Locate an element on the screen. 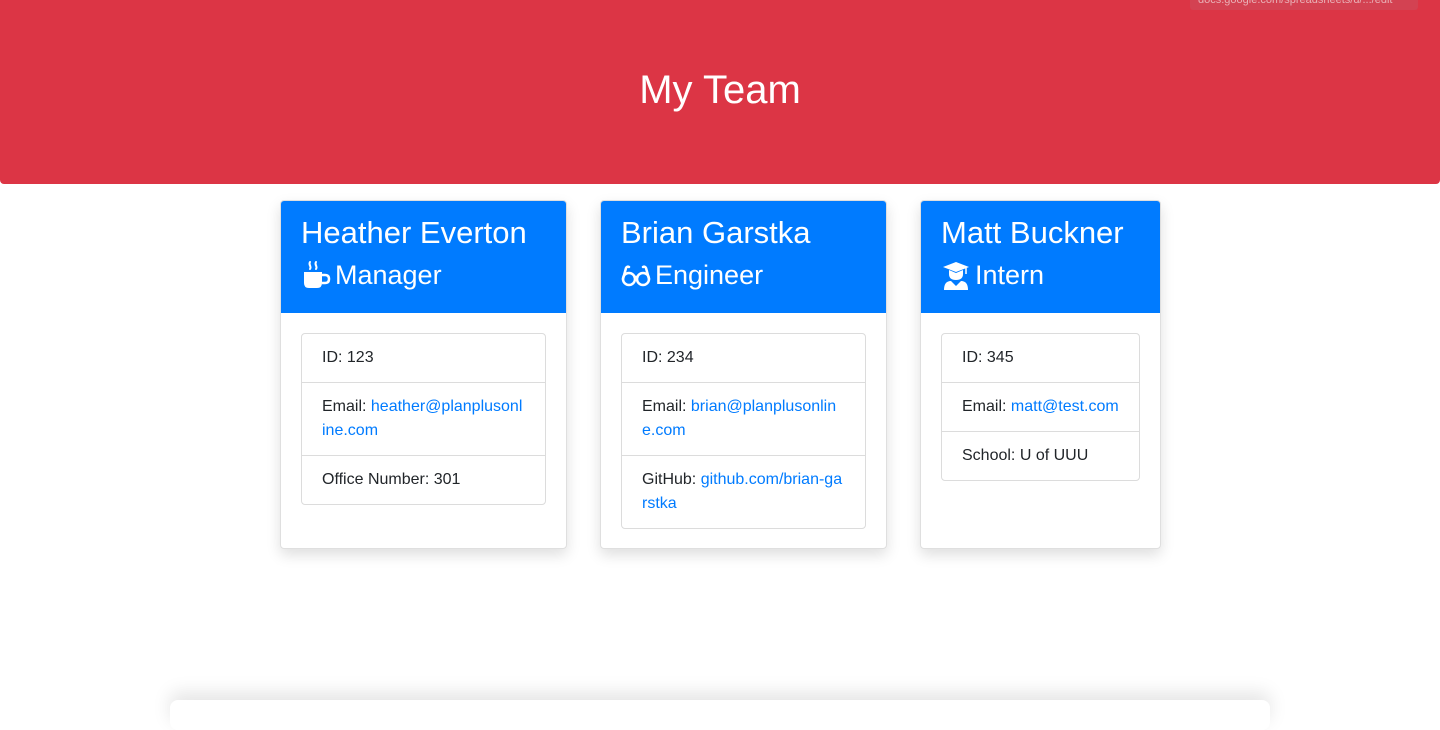 This screenshot has width=1440, height=730. glasses-icon is located at coordinates (636, 275).